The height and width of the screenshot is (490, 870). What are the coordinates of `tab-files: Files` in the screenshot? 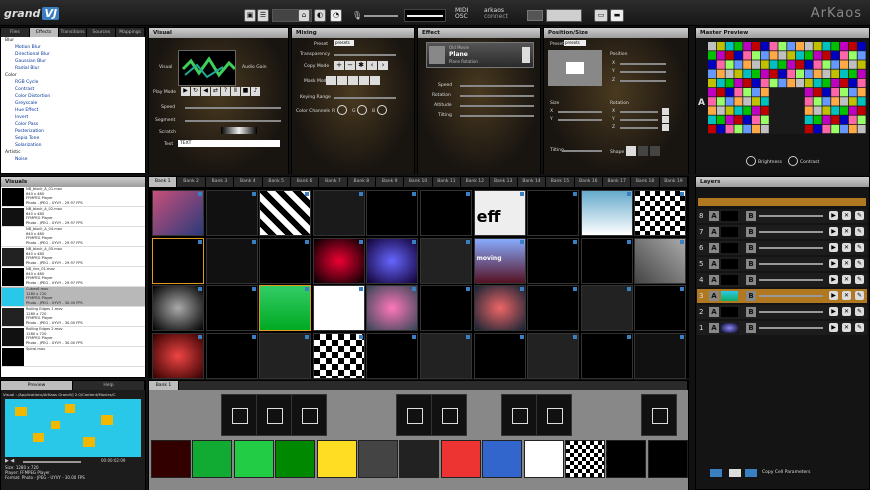 It's located at (15, 32).